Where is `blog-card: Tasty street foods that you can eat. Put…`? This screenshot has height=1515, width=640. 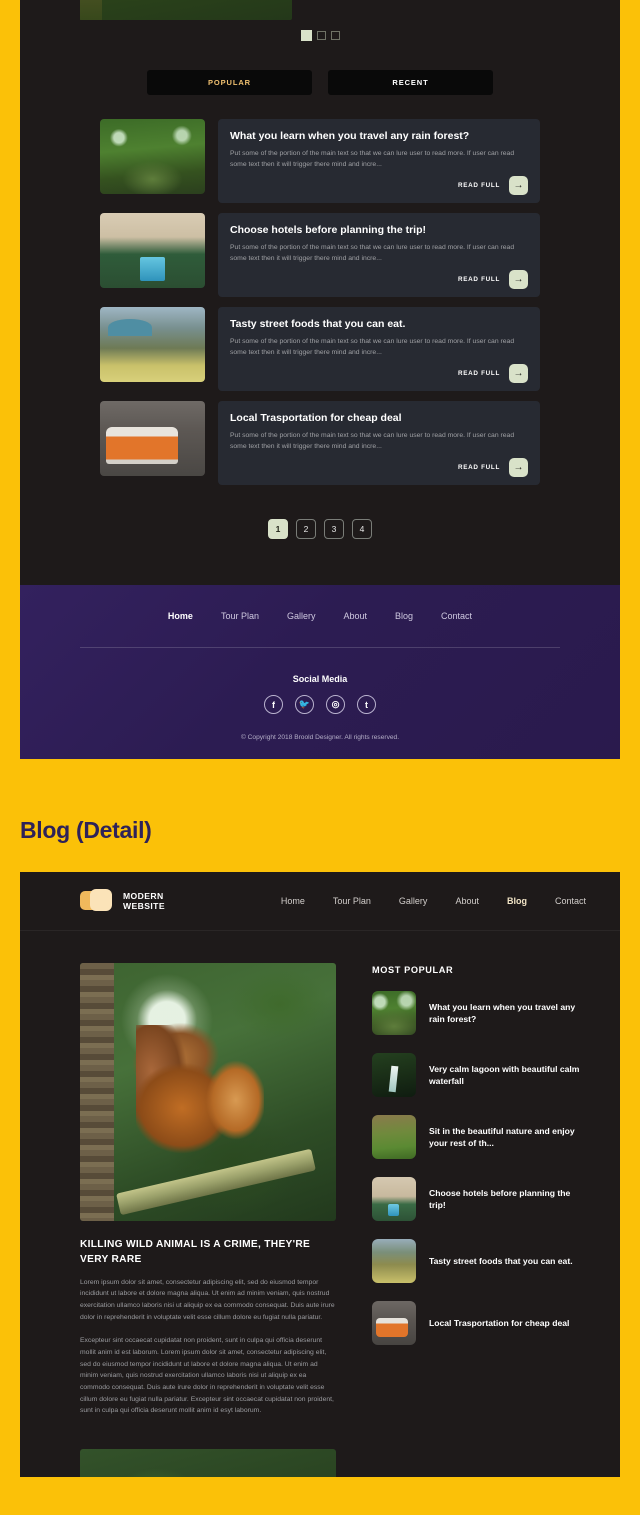
blog-card: Tasty street foods that you can eat. Put… is located at coordinates (320, 349).